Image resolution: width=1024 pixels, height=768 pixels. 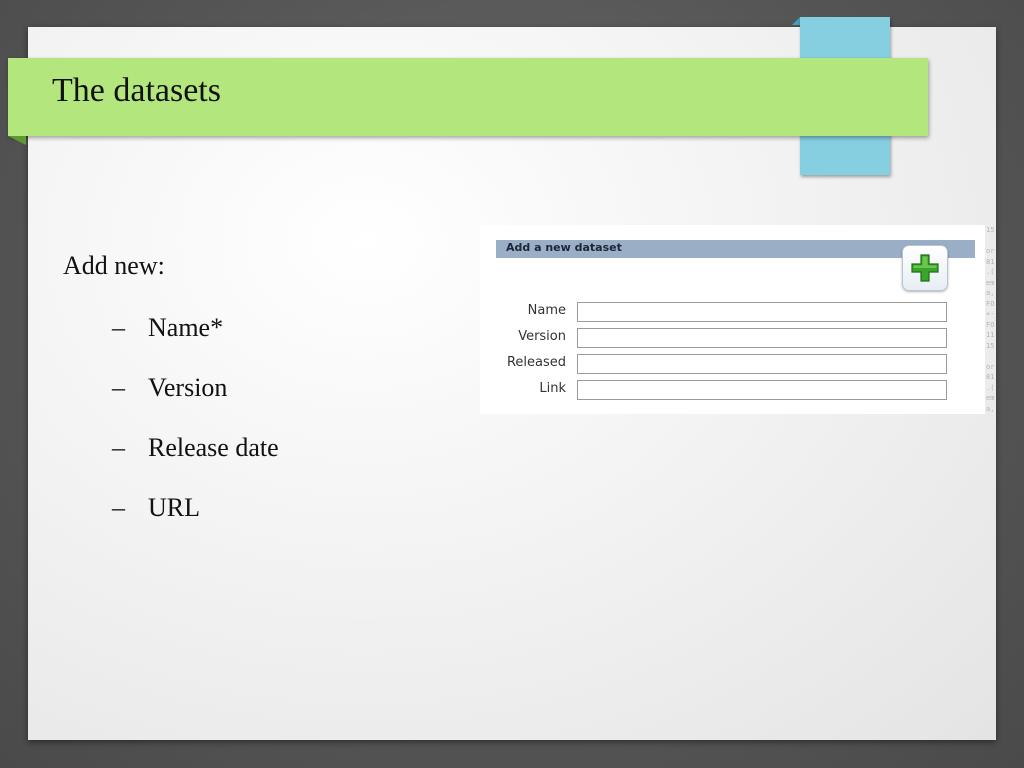 I want to click on link-label: Link, so click(x=552, y=388).